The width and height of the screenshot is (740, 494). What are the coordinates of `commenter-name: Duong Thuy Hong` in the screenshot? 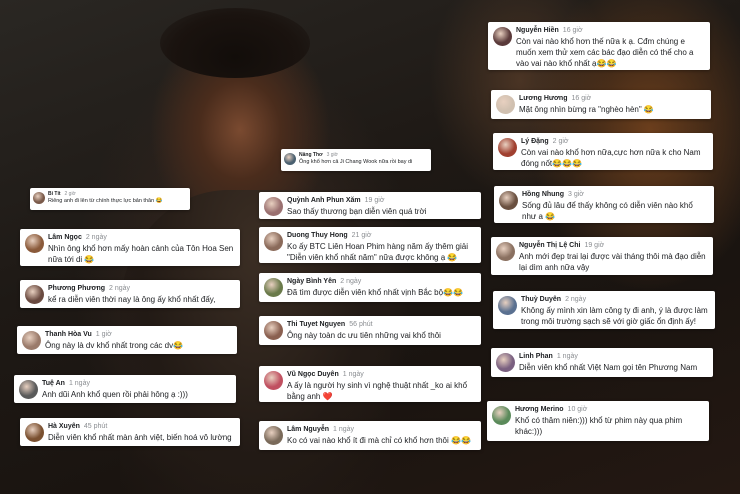 It's located at (317, 235).